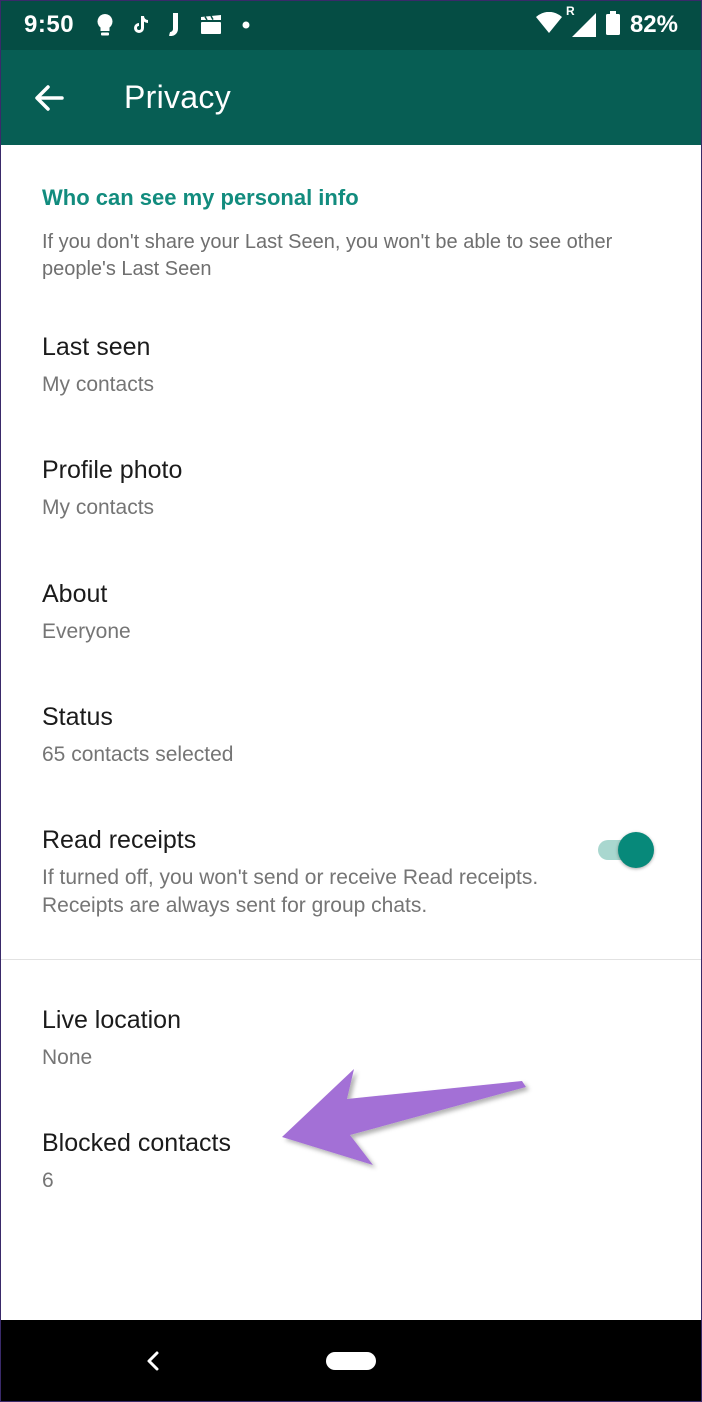  I want to click on nav-back-button, so click(153, 1361).